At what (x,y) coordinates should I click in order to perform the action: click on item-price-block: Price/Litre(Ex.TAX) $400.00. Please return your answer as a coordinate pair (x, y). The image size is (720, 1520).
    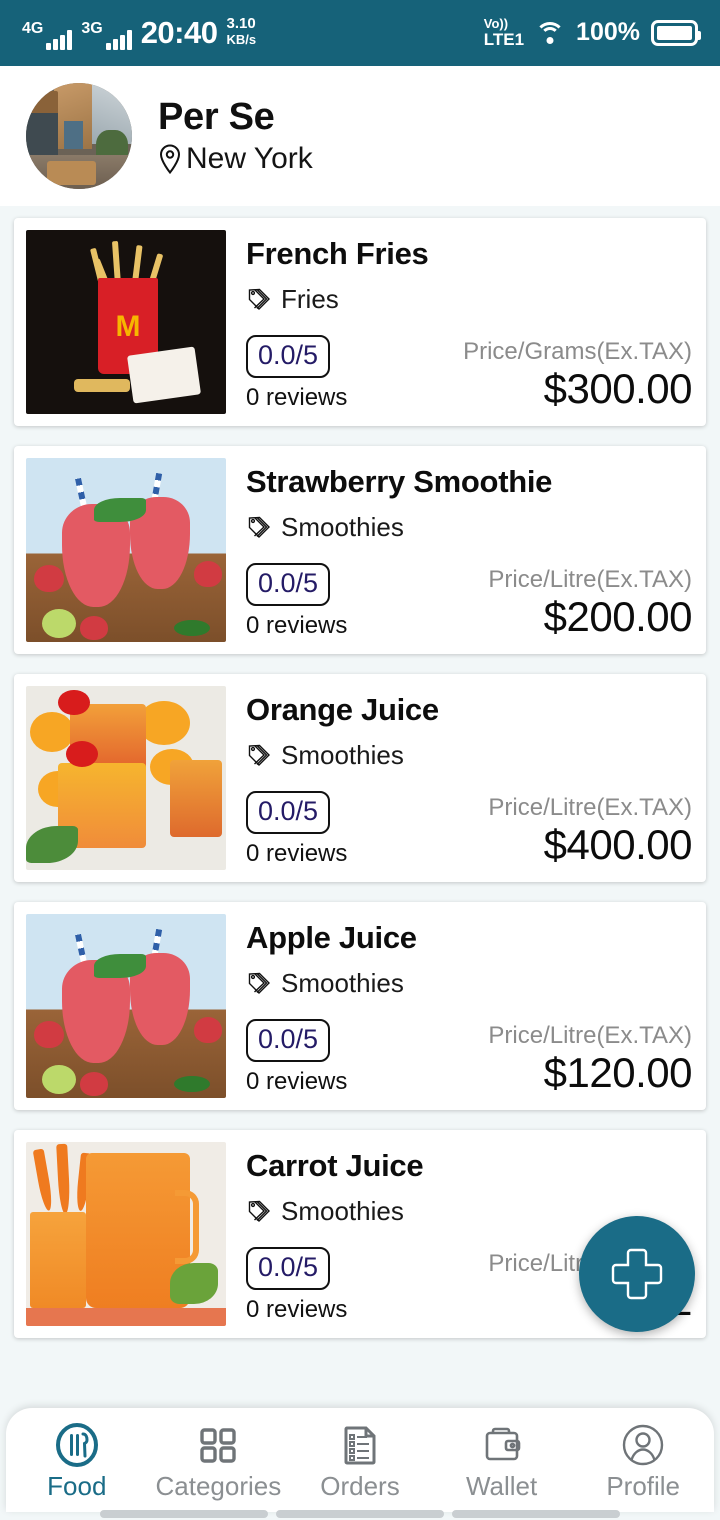
    Looking at the image, I should click on (591, 831).